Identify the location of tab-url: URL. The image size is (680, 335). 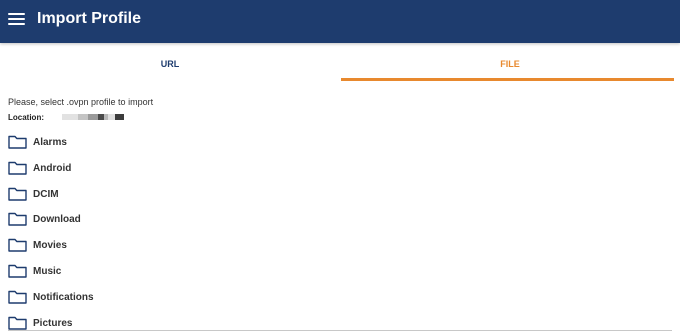
(170, 63).